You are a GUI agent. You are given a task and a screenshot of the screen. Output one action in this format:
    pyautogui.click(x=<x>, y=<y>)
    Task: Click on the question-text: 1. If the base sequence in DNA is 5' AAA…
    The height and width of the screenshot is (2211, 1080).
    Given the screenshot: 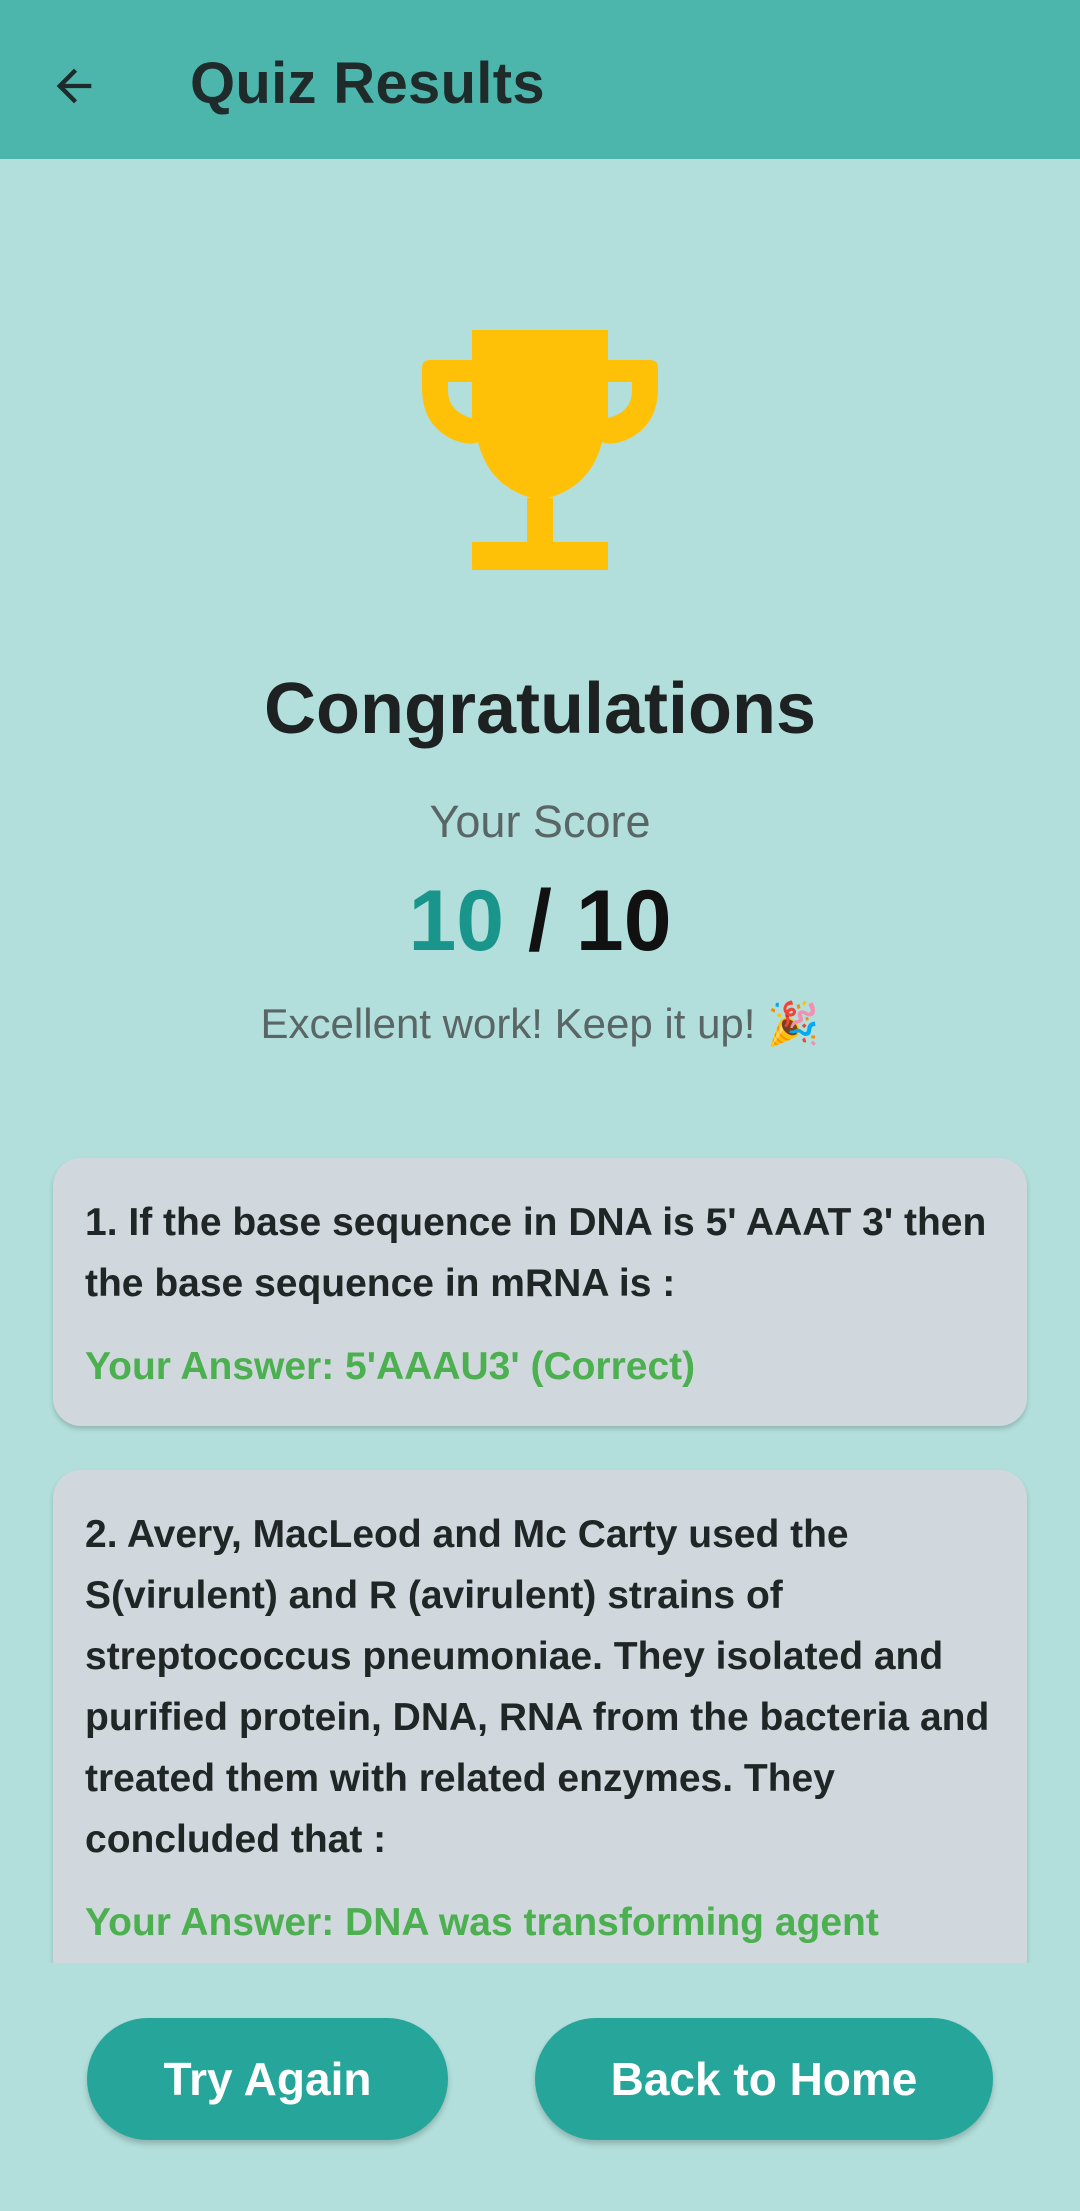 What is the action you would take?
    pyautogui.click(x=536, y=1253)
    